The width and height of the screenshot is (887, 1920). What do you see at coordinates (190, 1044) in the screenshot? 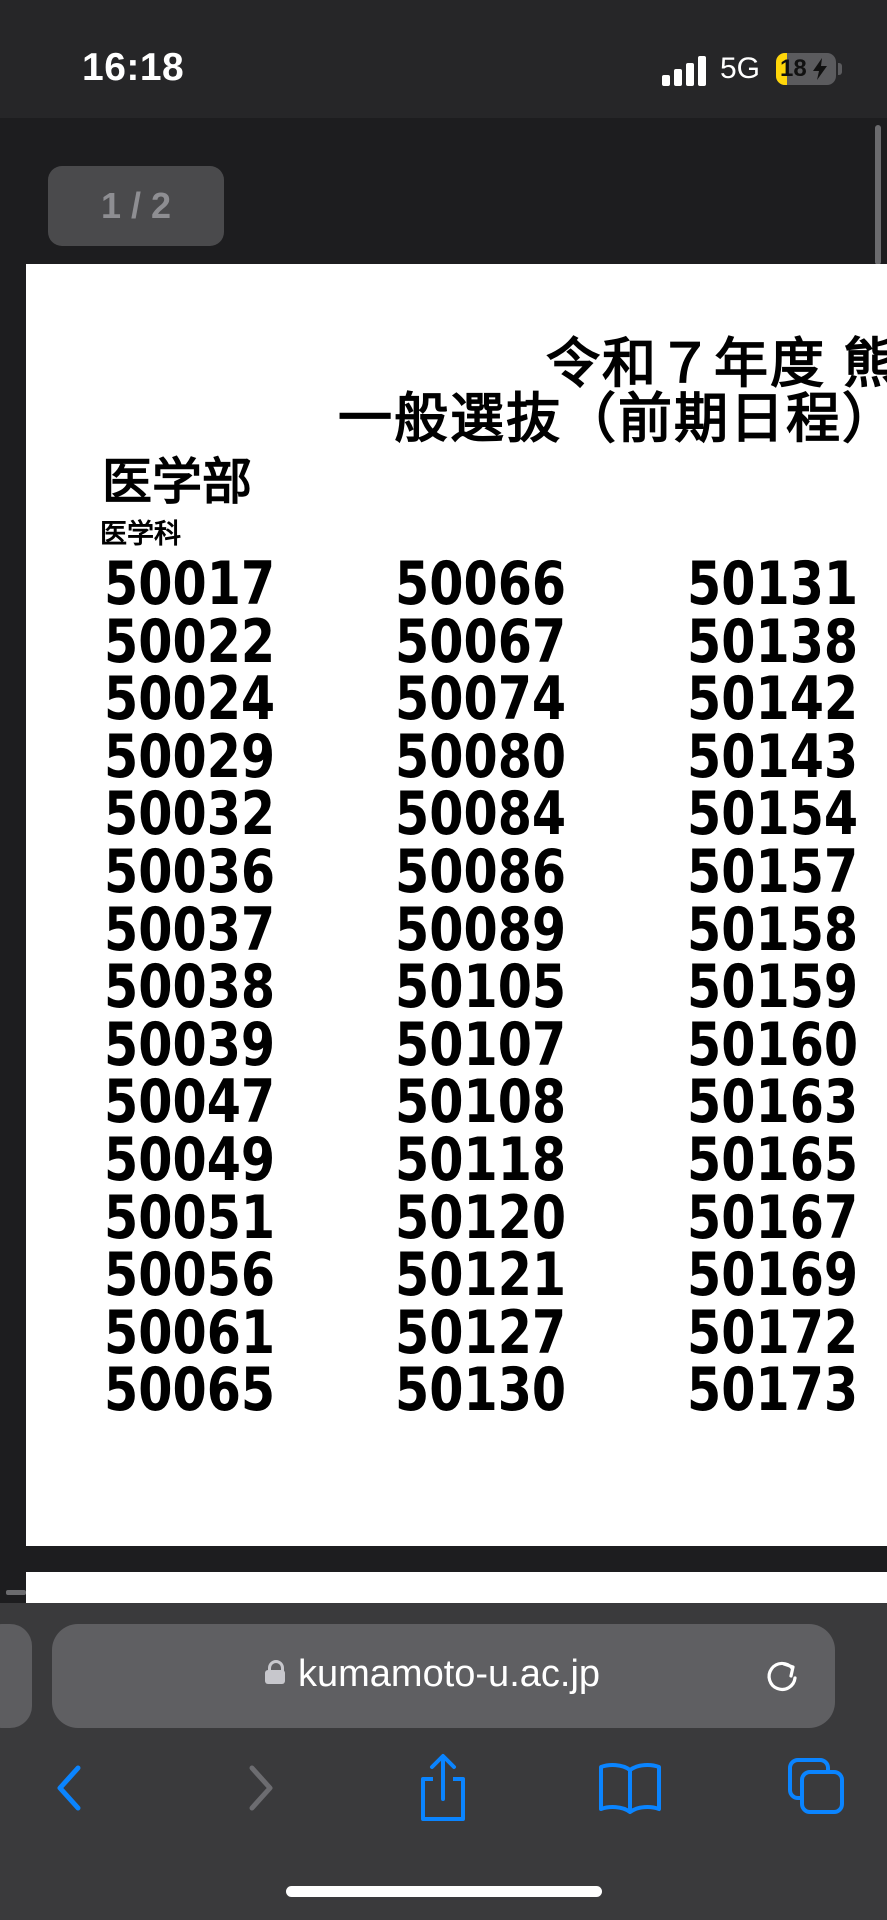
I see `exam-number: 50039` at bounding box center [190, 1044].